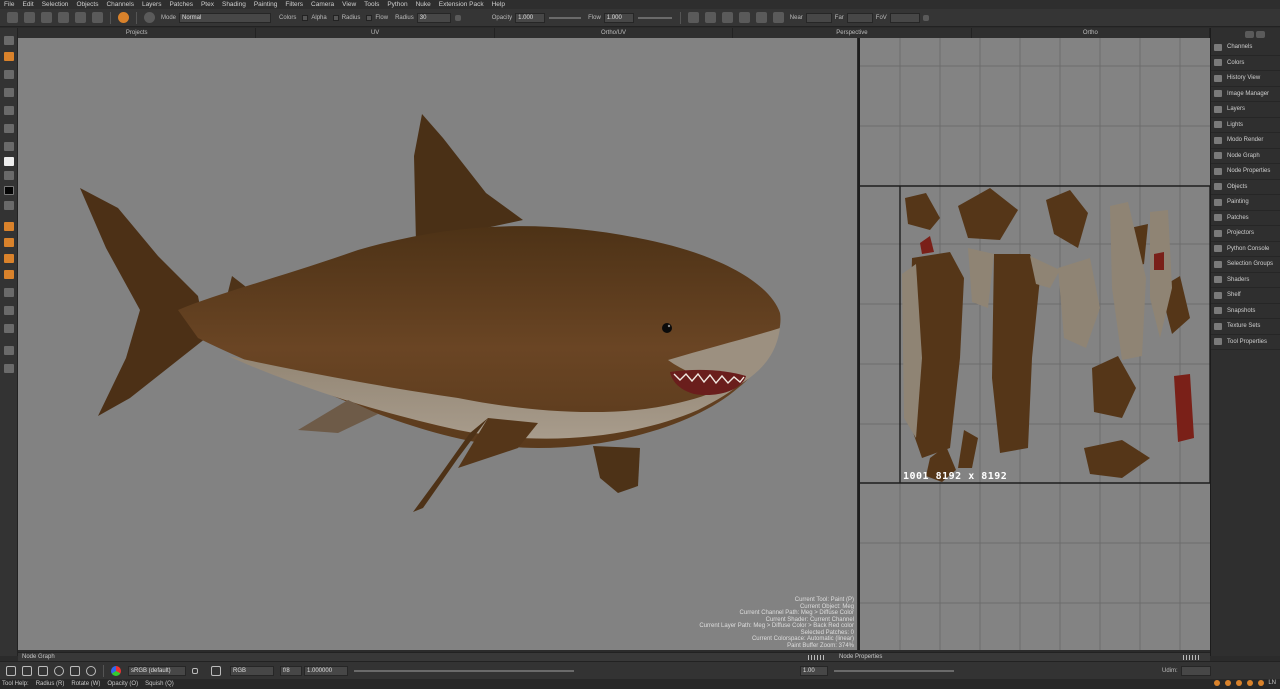  What do you see at coordinates (744, 17) in the screenshot?
I see `cube-icon` at bounding box center [744, 17].